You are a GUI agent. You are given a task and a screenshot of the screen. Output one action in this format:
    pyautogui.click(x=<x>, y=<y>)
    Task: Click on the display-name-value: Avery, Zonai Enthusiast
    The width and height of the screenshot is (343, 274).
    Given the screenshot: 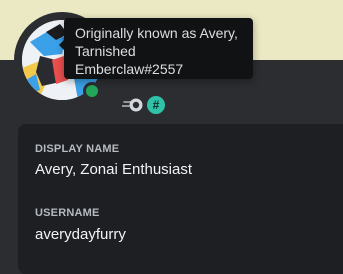 What is the action you would take?
    pyautogui.click(x=114, y=169)
    